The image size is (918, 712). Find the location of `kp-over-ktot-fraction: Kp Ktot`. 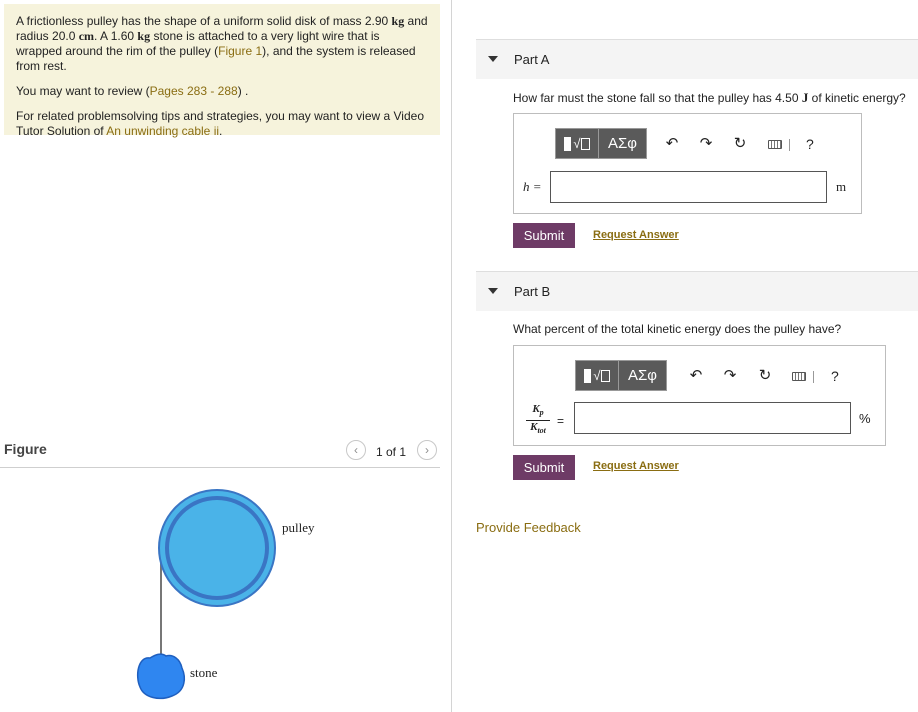

kp-over-ktot-fraction: Kp Ktot is located at coordinates (538, 420).